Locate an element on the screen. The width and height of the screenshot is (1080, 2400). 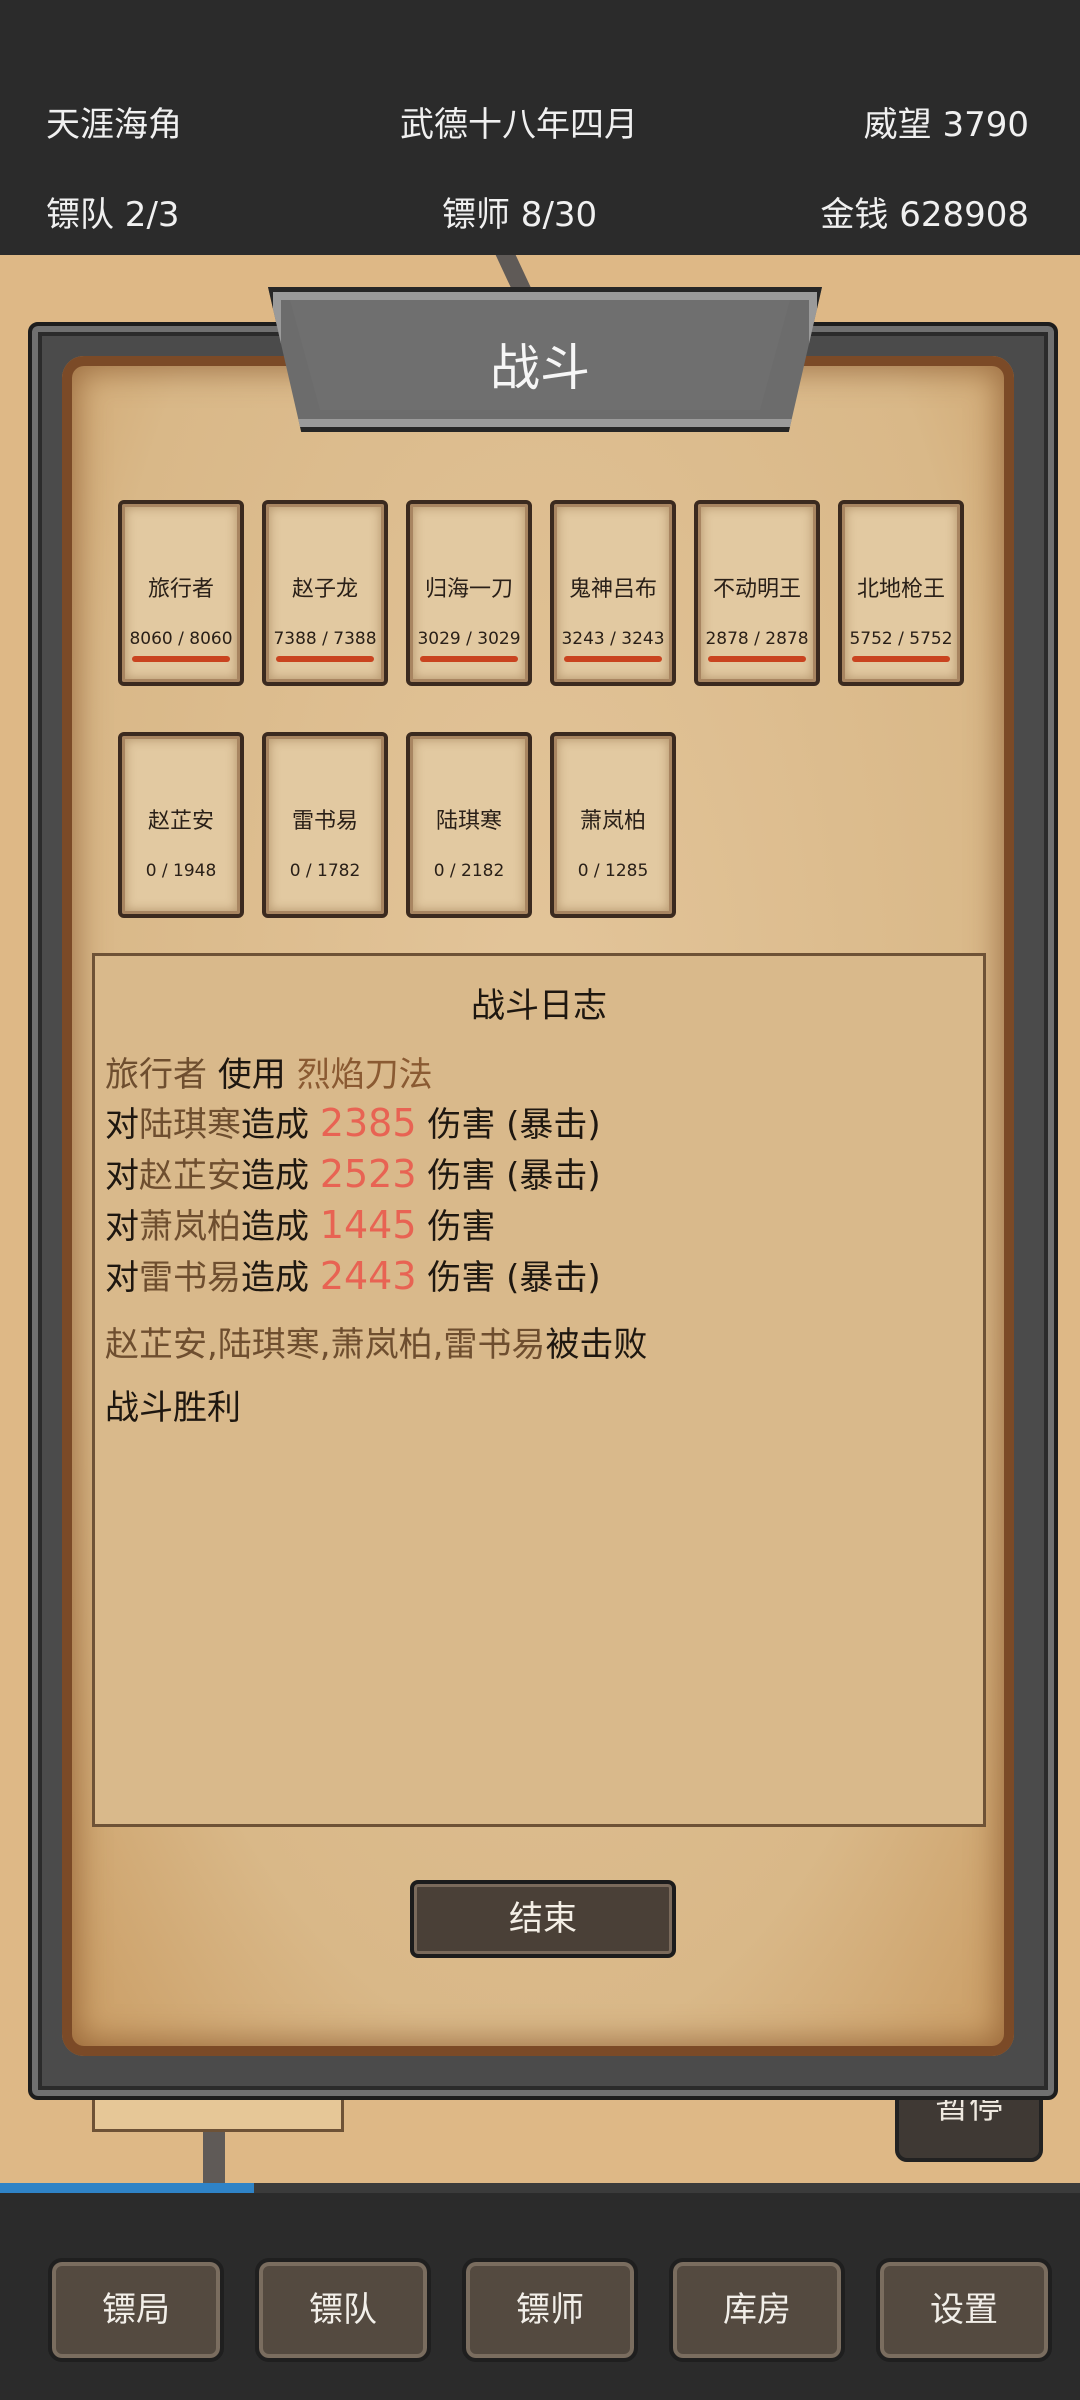
enemy-card: 赵芷安 0 / 1948 is located at coordinates (181, 825).